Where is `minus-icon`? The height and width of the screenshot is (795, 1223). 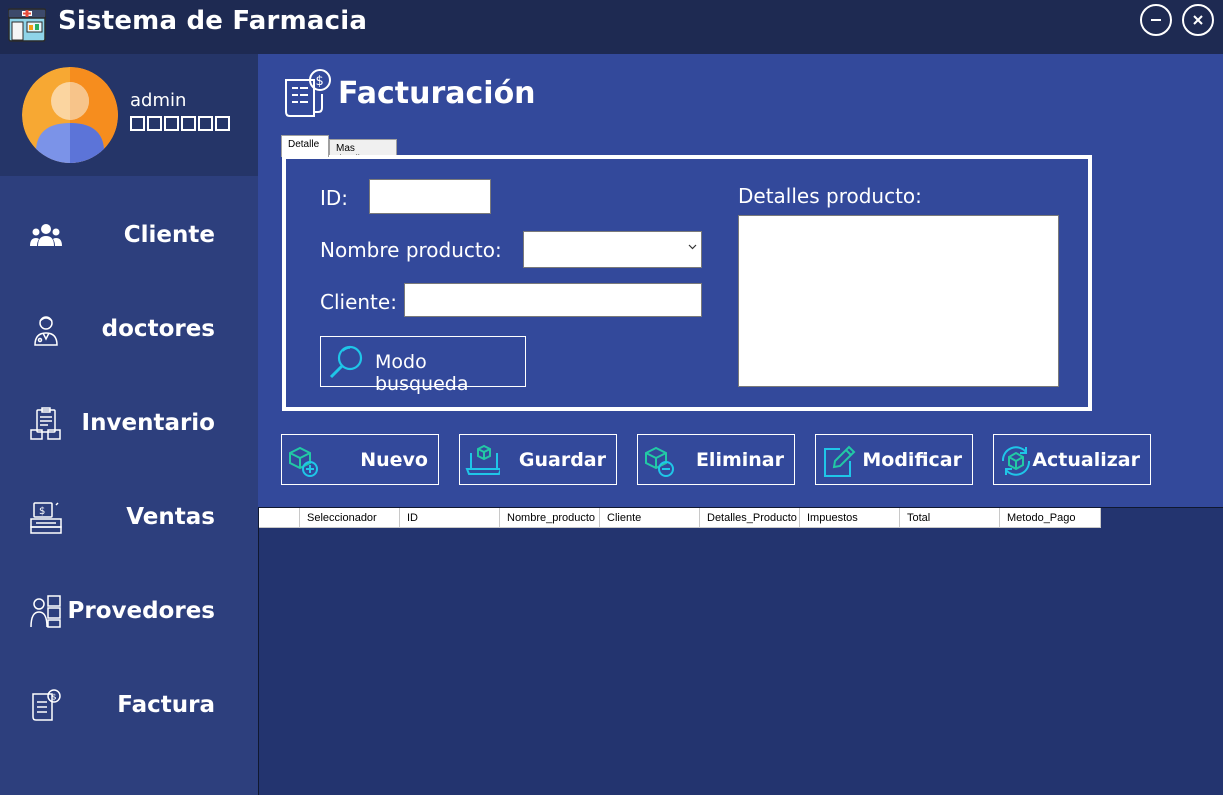 minus-icon is located at coordinates (1156, 20).